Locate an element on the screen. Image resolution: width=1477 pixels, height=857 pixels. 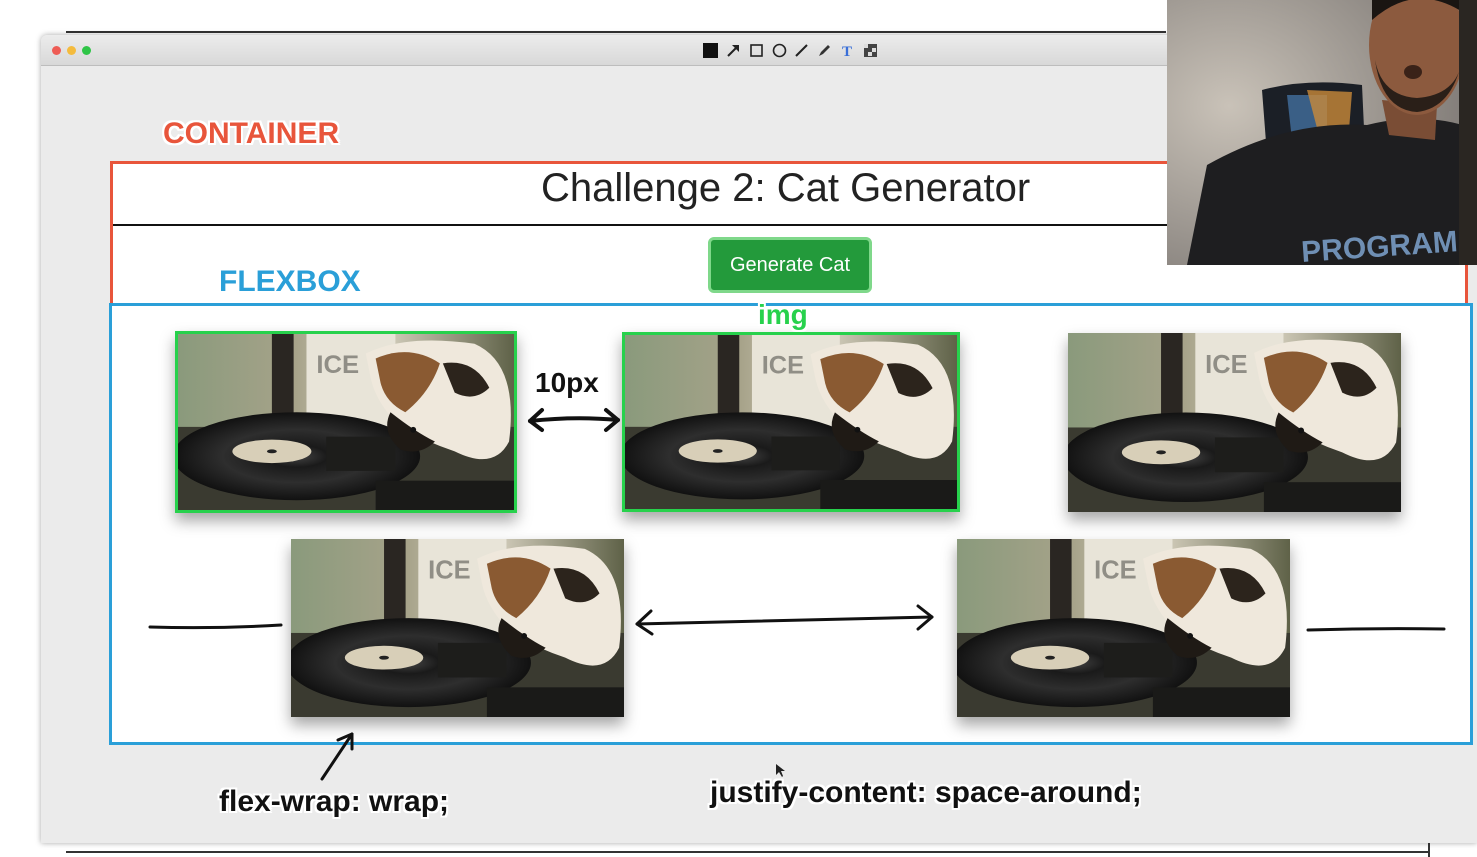
webcam-overlay: PROGRAM is located at coordinates (1322, 132).